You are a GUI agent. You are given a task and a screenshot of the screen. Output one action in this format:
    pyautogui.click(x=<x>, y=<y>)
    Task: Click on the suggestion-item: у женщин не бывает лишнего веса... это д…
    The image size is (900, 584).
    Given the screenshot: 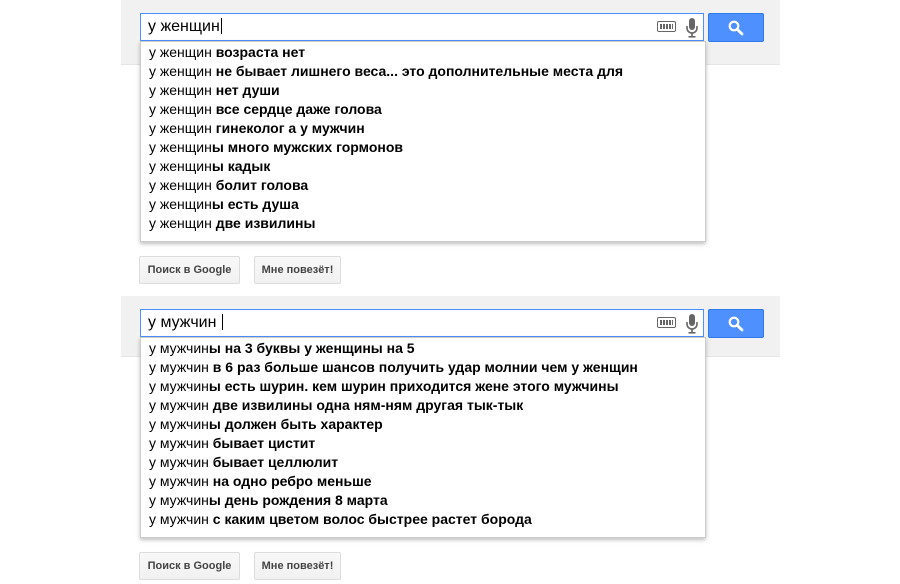 What is the action you would take?
    pyautogui.click(x=386, y=71)
    